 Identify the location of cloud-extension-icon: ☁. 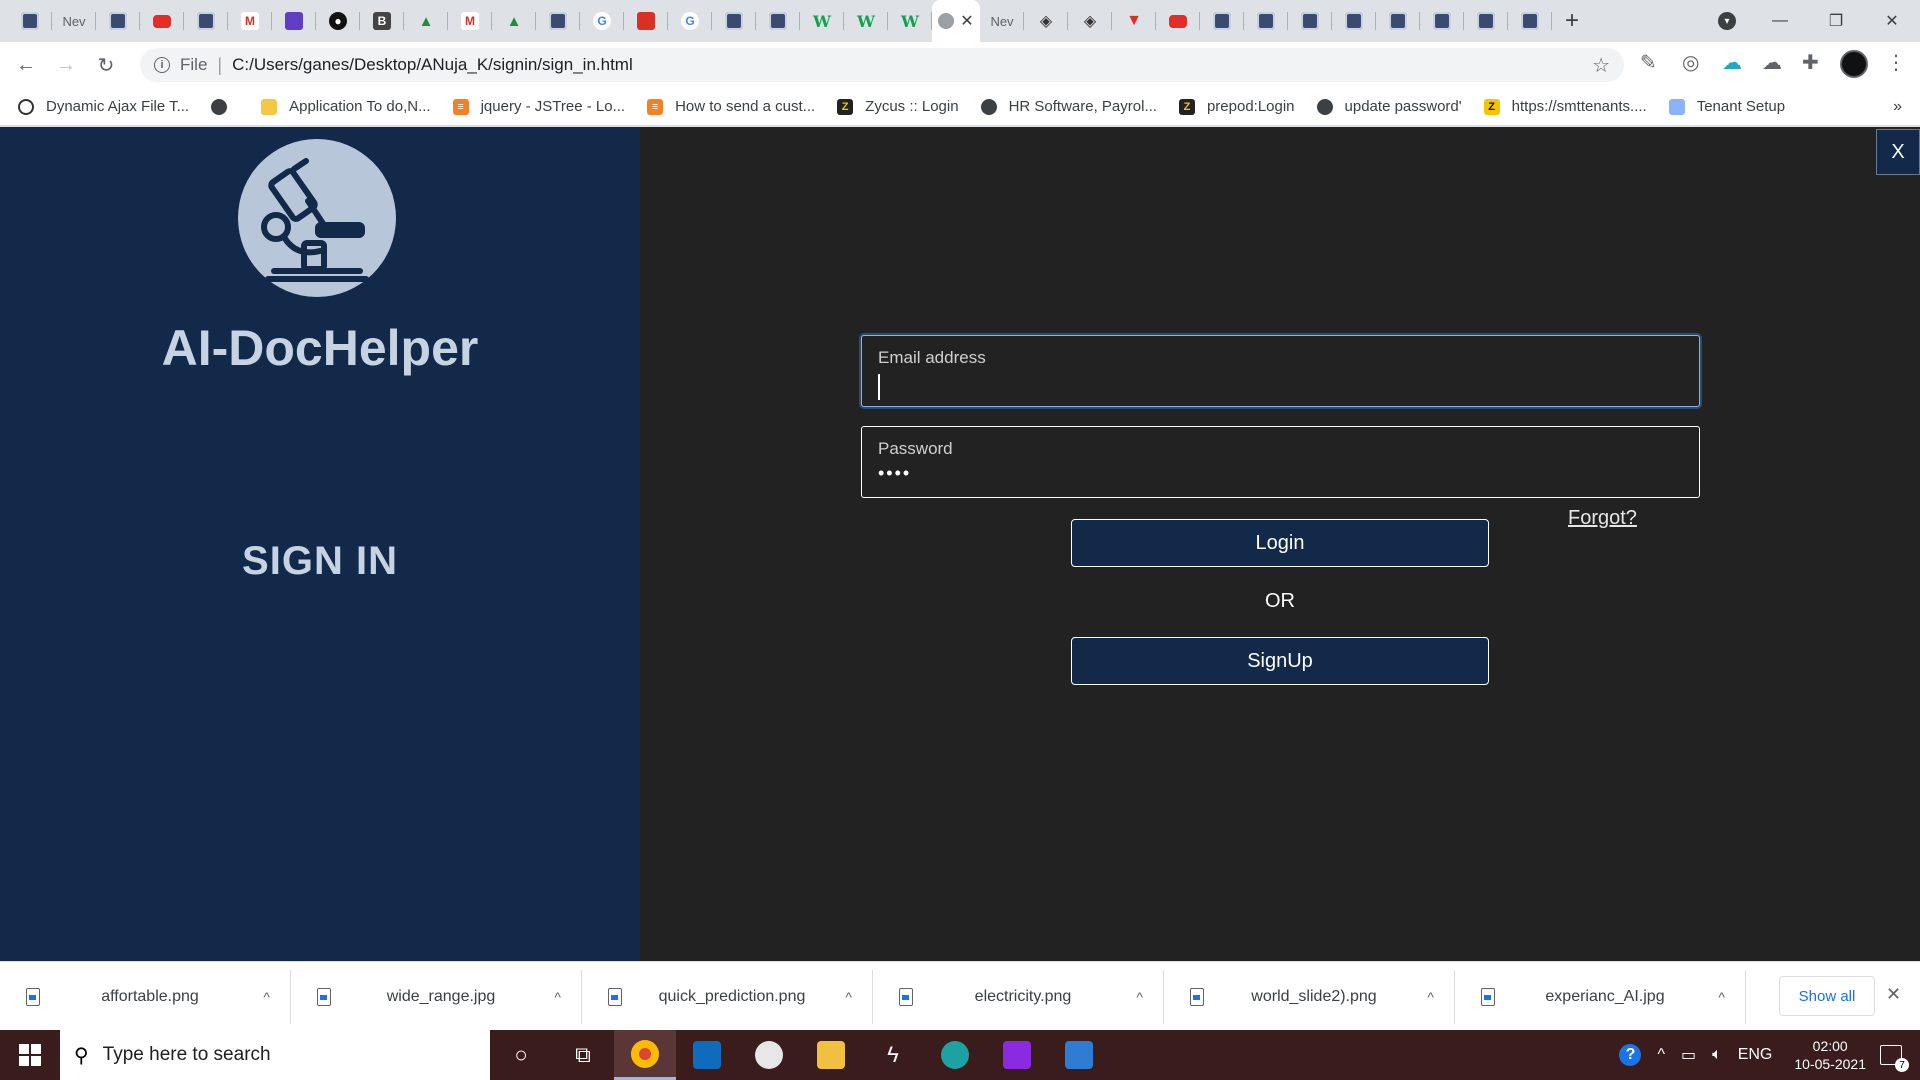
(1772, 62).